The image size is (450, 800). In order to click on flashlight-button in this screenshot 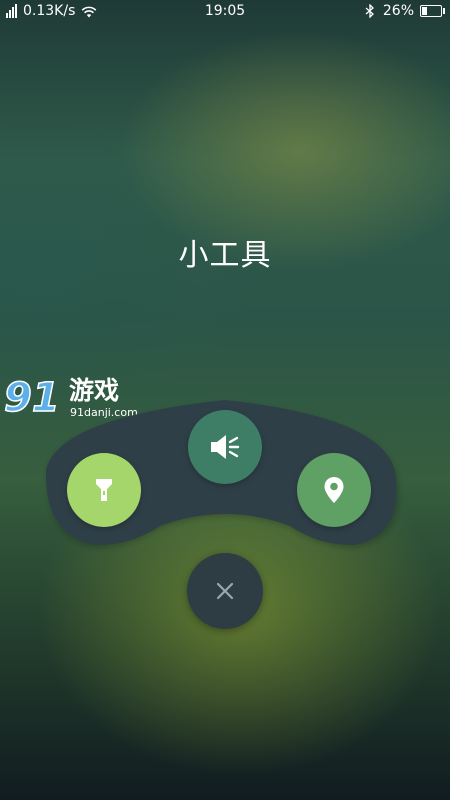, I will do `click(104, 490)`.